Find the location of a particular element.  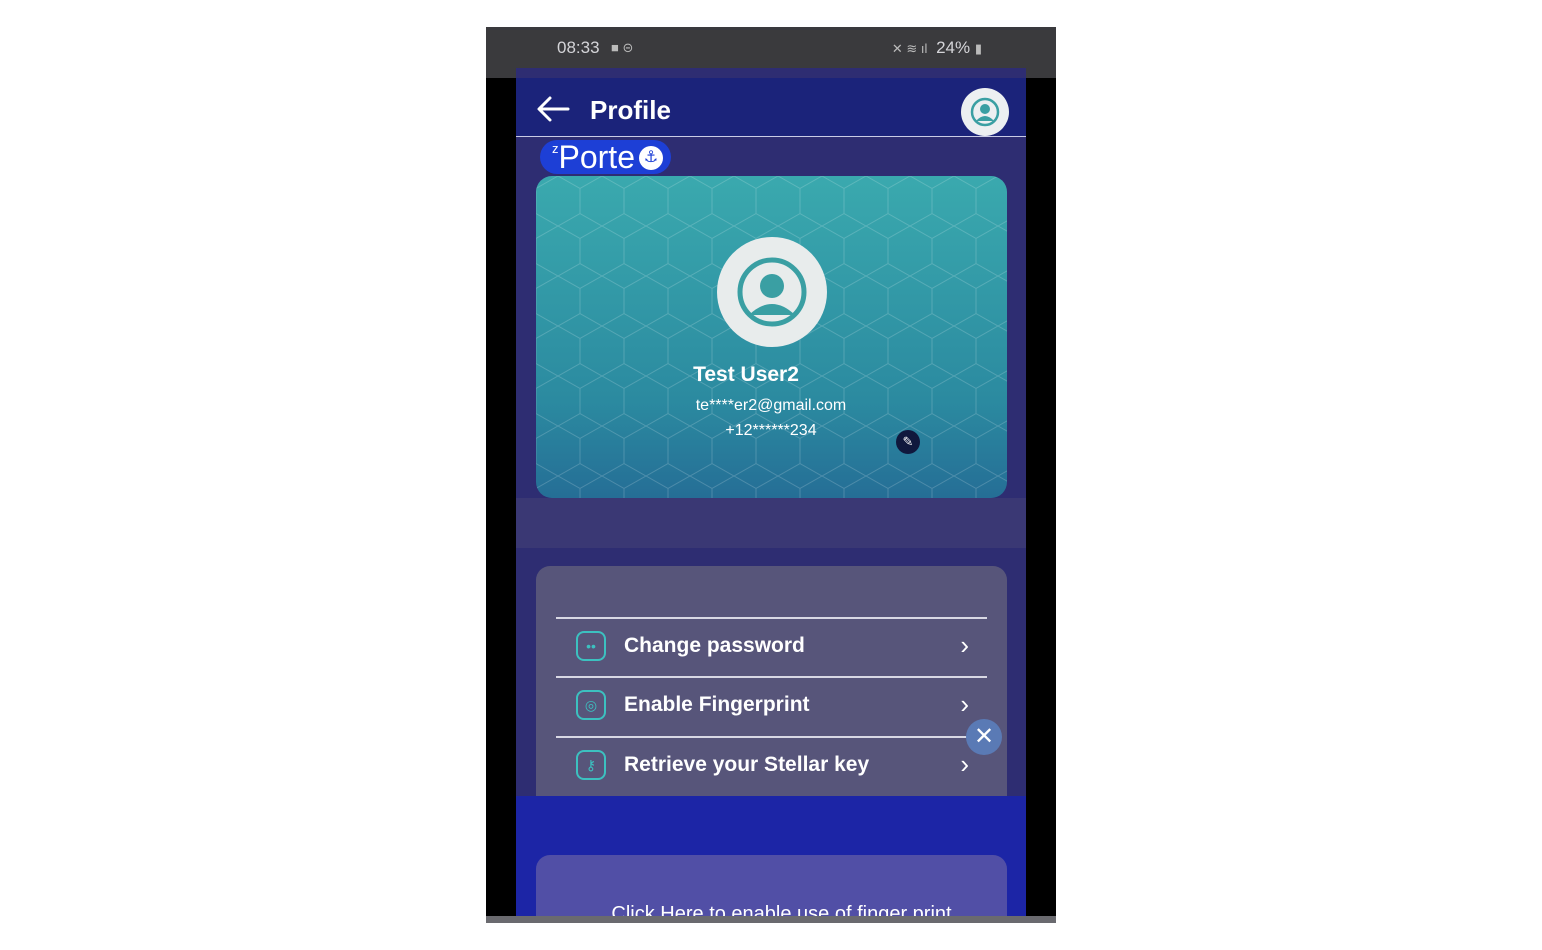

status-notification-icons: ■ ⊝ is located at coordinates (622, 47).